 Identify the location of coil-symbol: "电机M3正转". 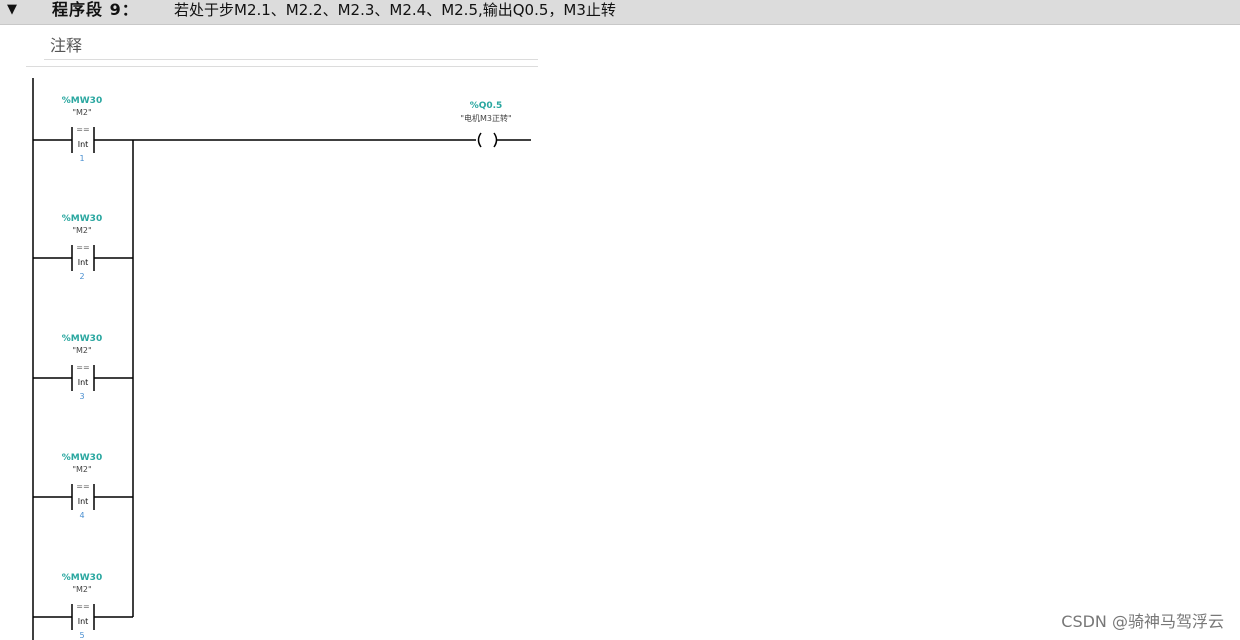
(485, 118).